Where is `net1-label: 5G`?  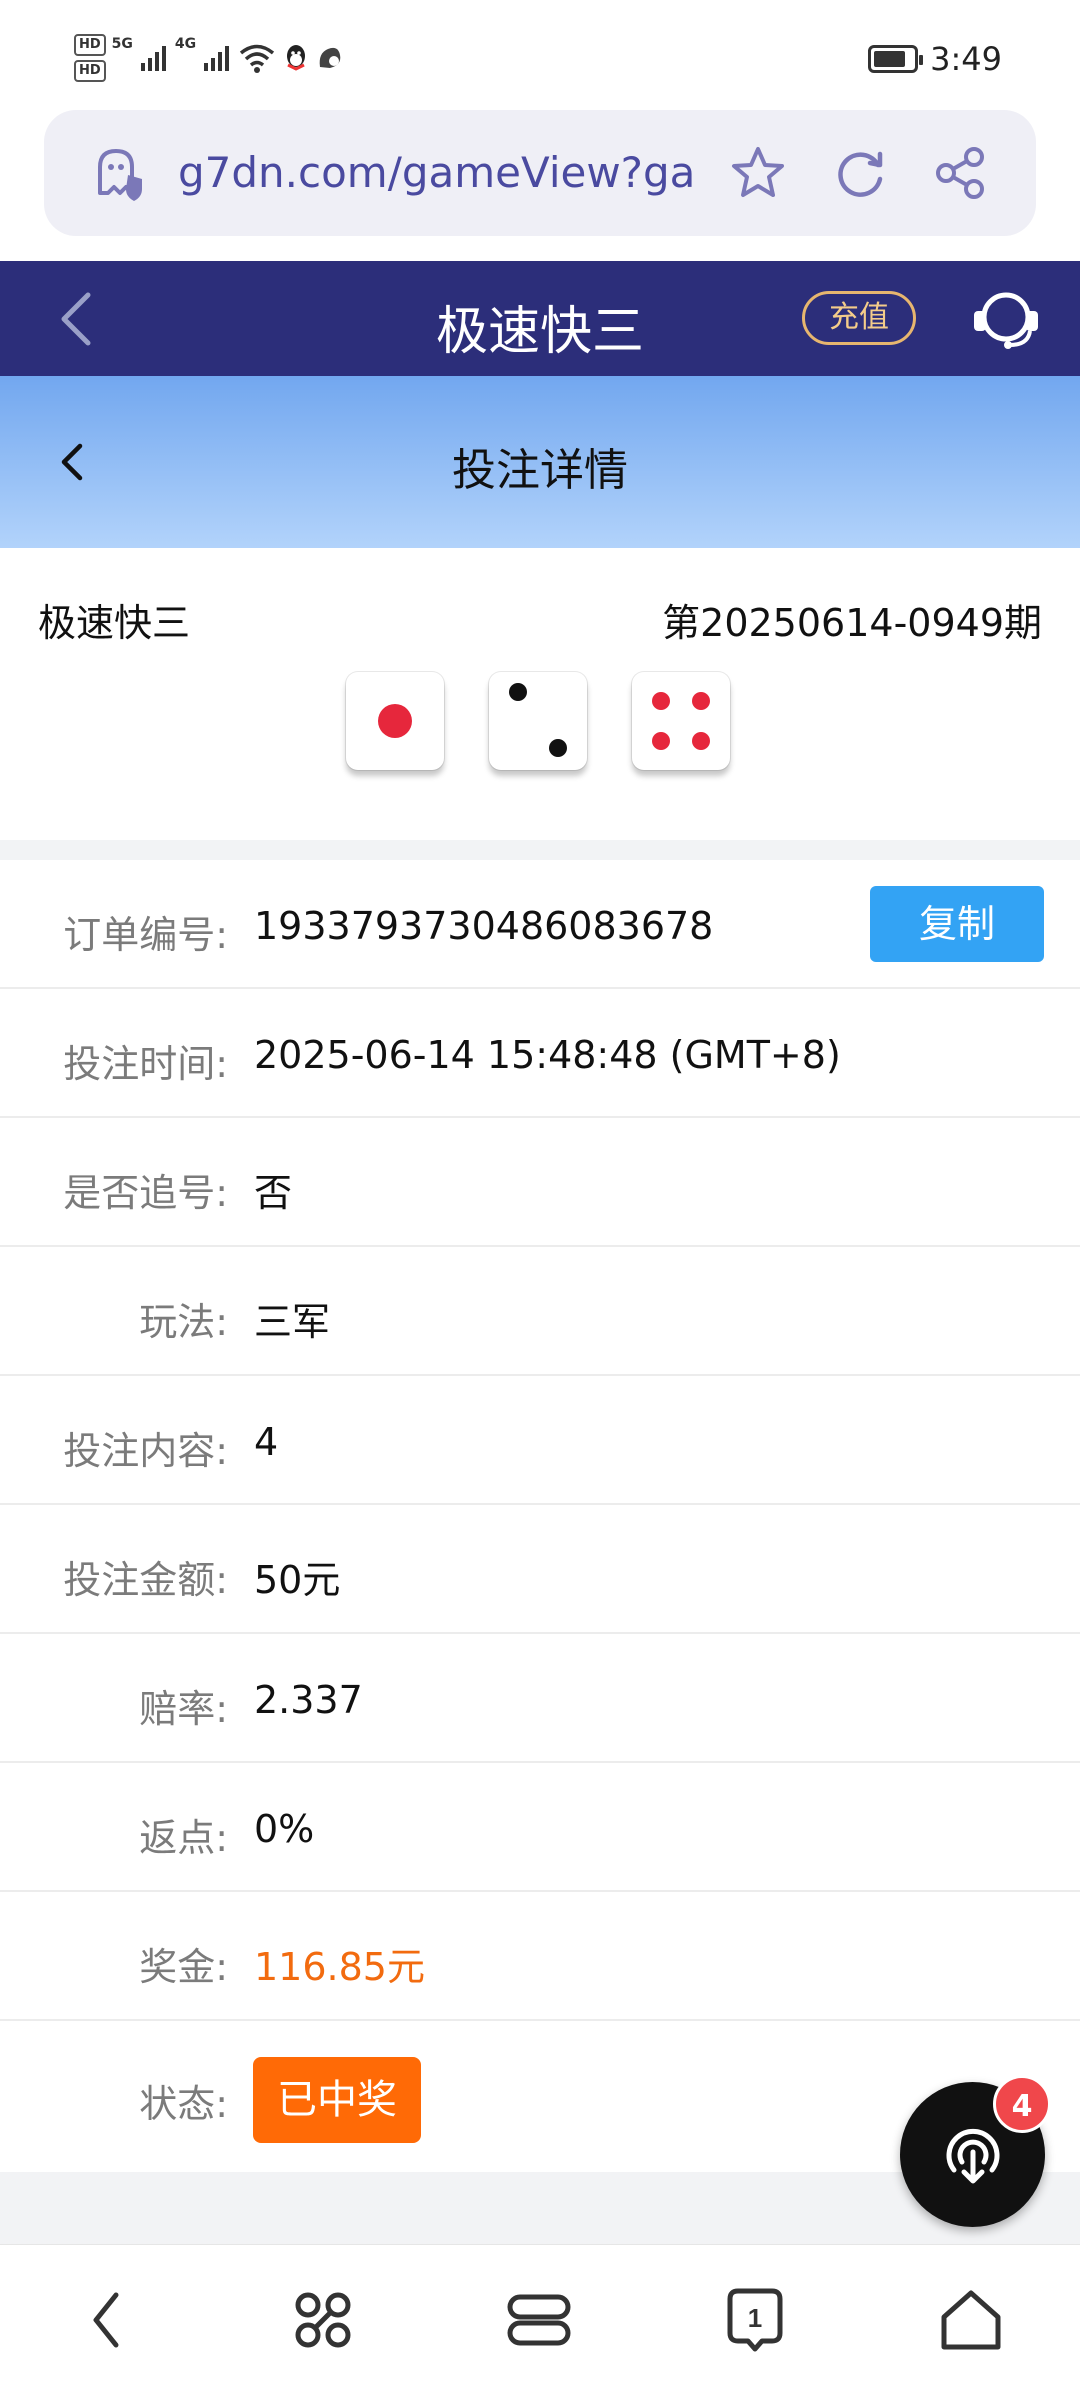 net1-label: 5G is located at coordinates (122, 44).